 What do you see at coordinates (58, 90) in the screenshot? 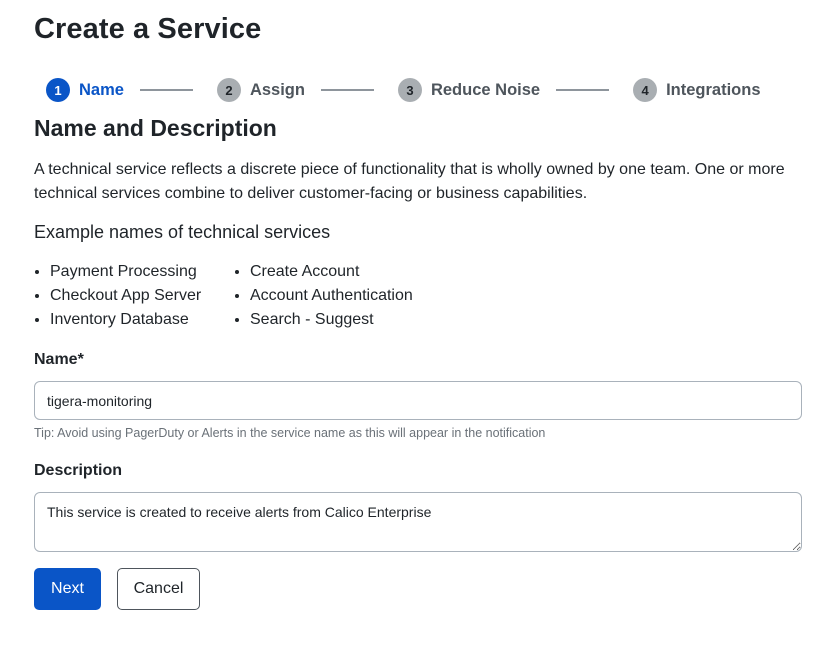
I see `step-number: 1` at bounding box center [58, 90].